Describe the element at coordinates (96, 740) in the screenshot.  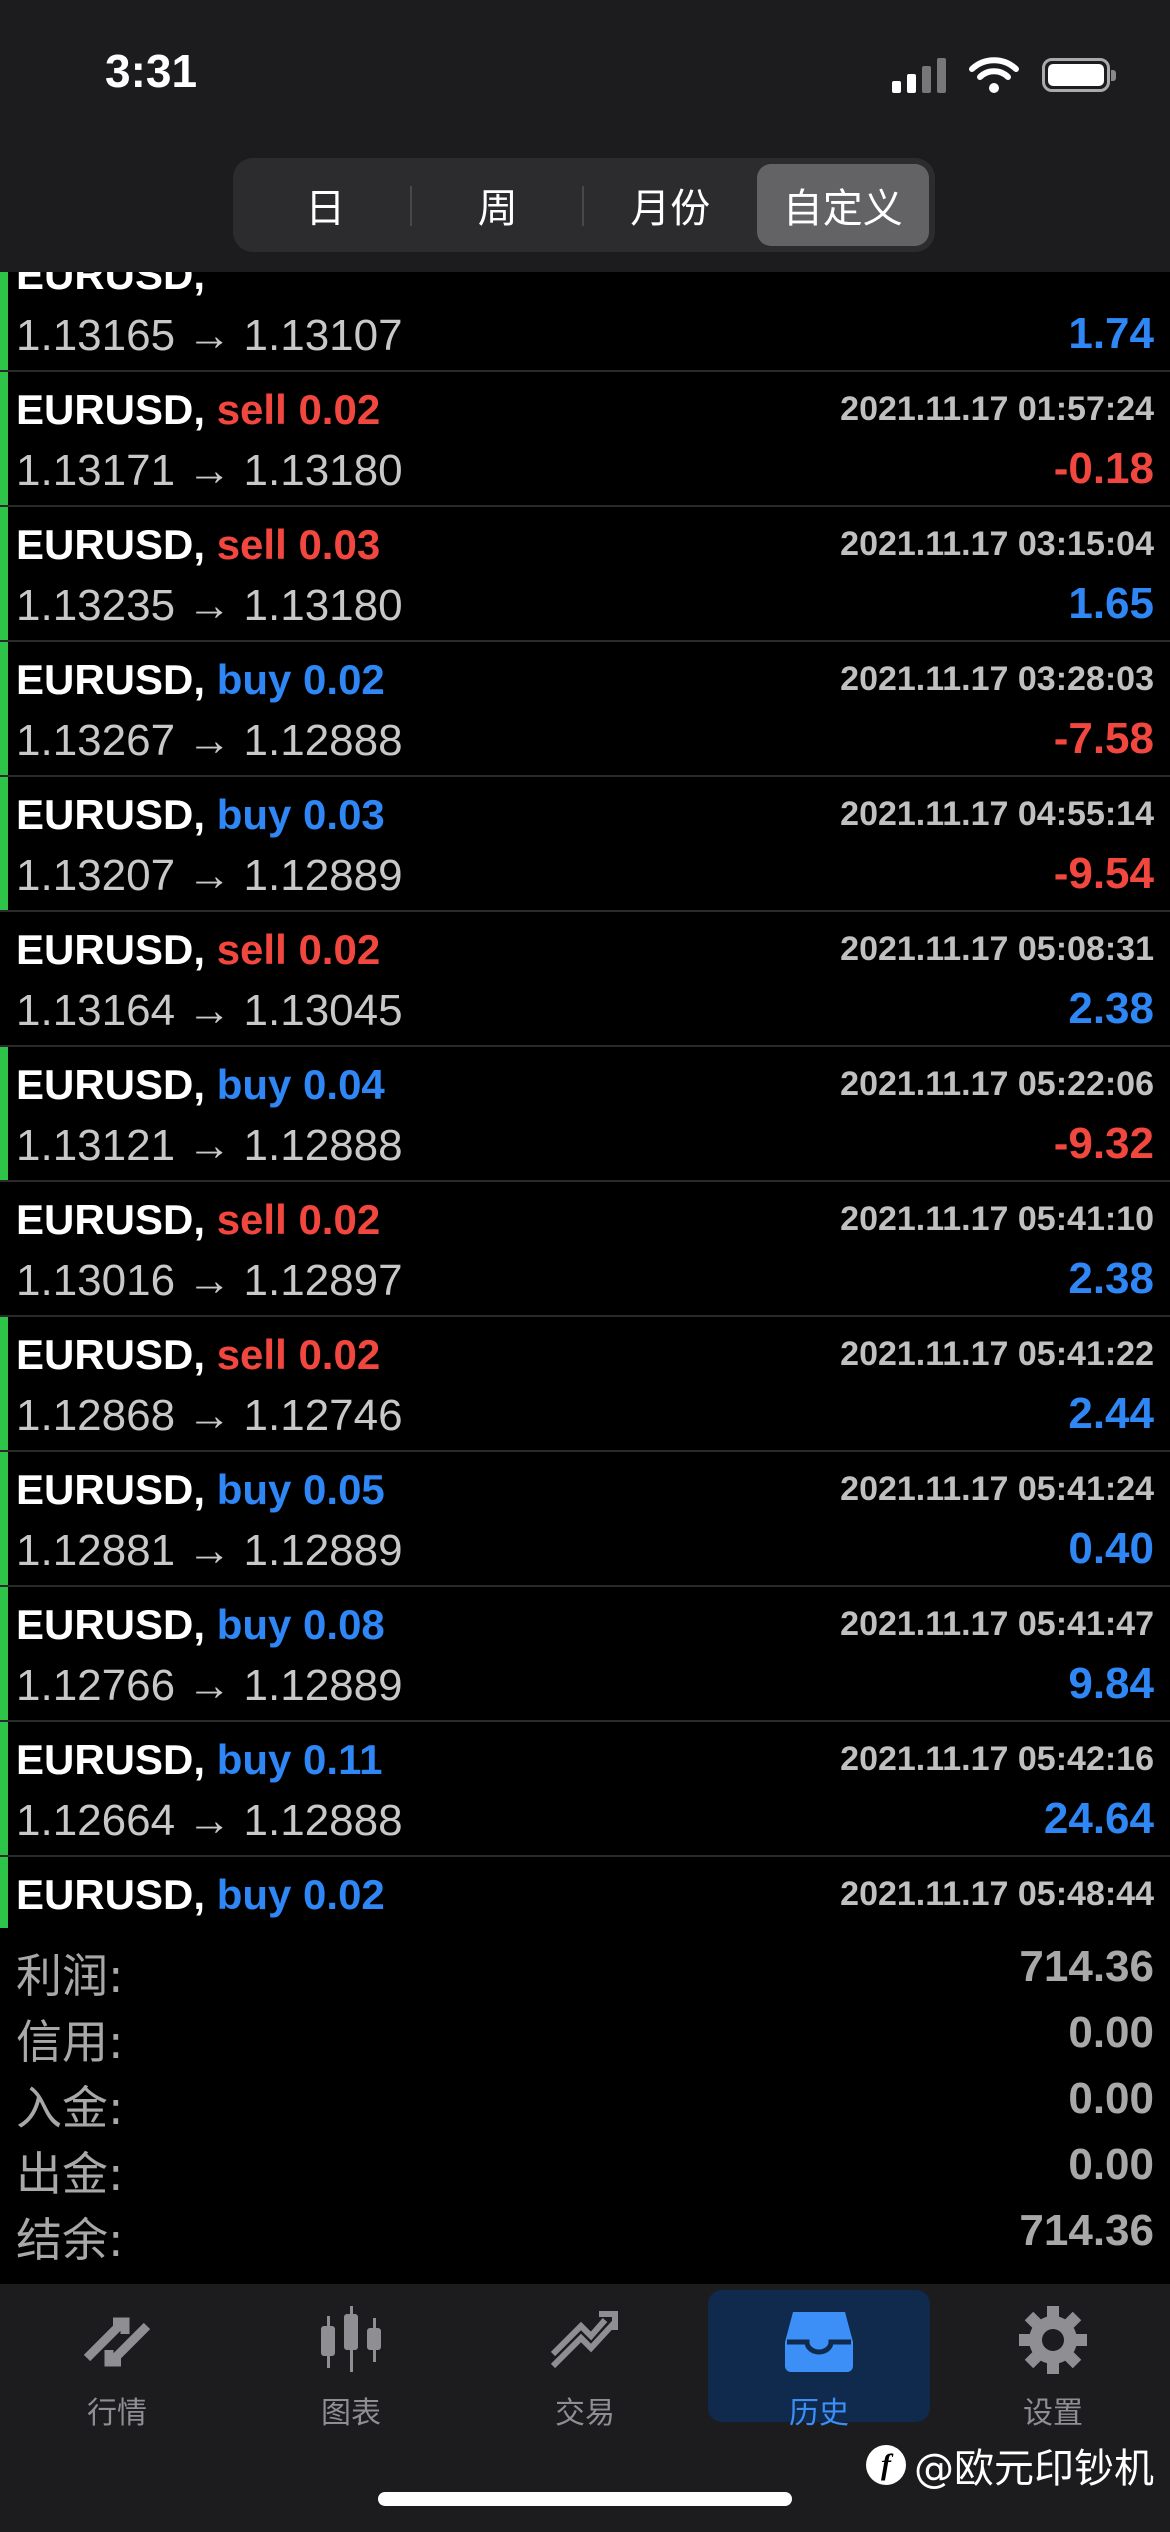
I see `open-price: 1.13267` at that location.